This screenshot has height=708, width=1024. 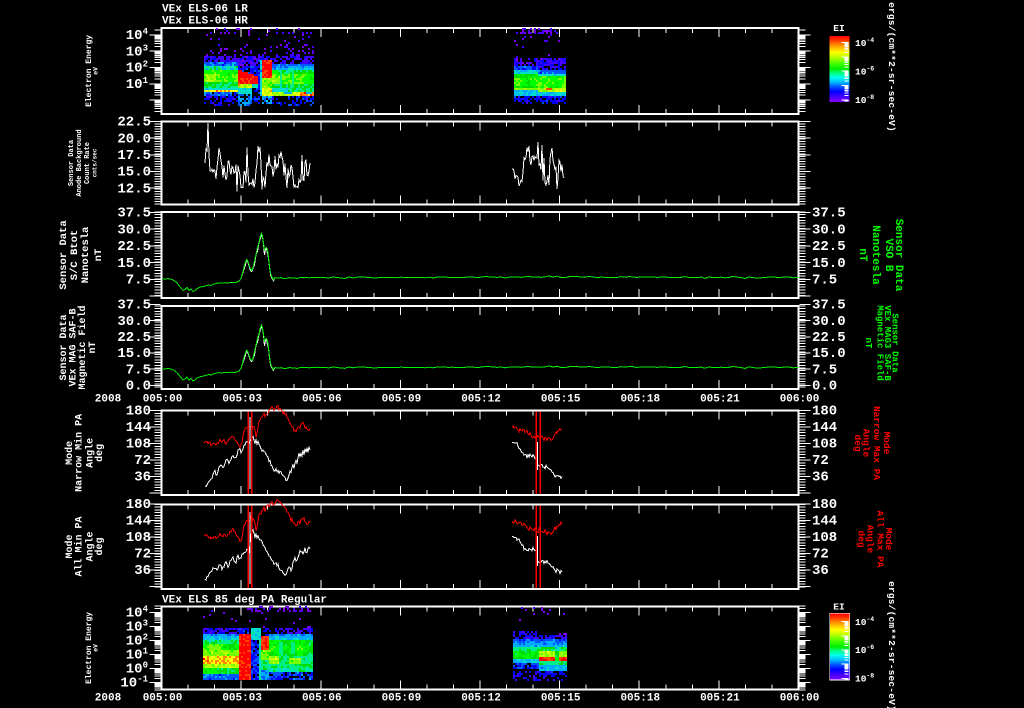 What do you see at coordinates (80, 546) in the screenshot?
I see `svg-text: All Min PA` at bounding box center [80, 546].